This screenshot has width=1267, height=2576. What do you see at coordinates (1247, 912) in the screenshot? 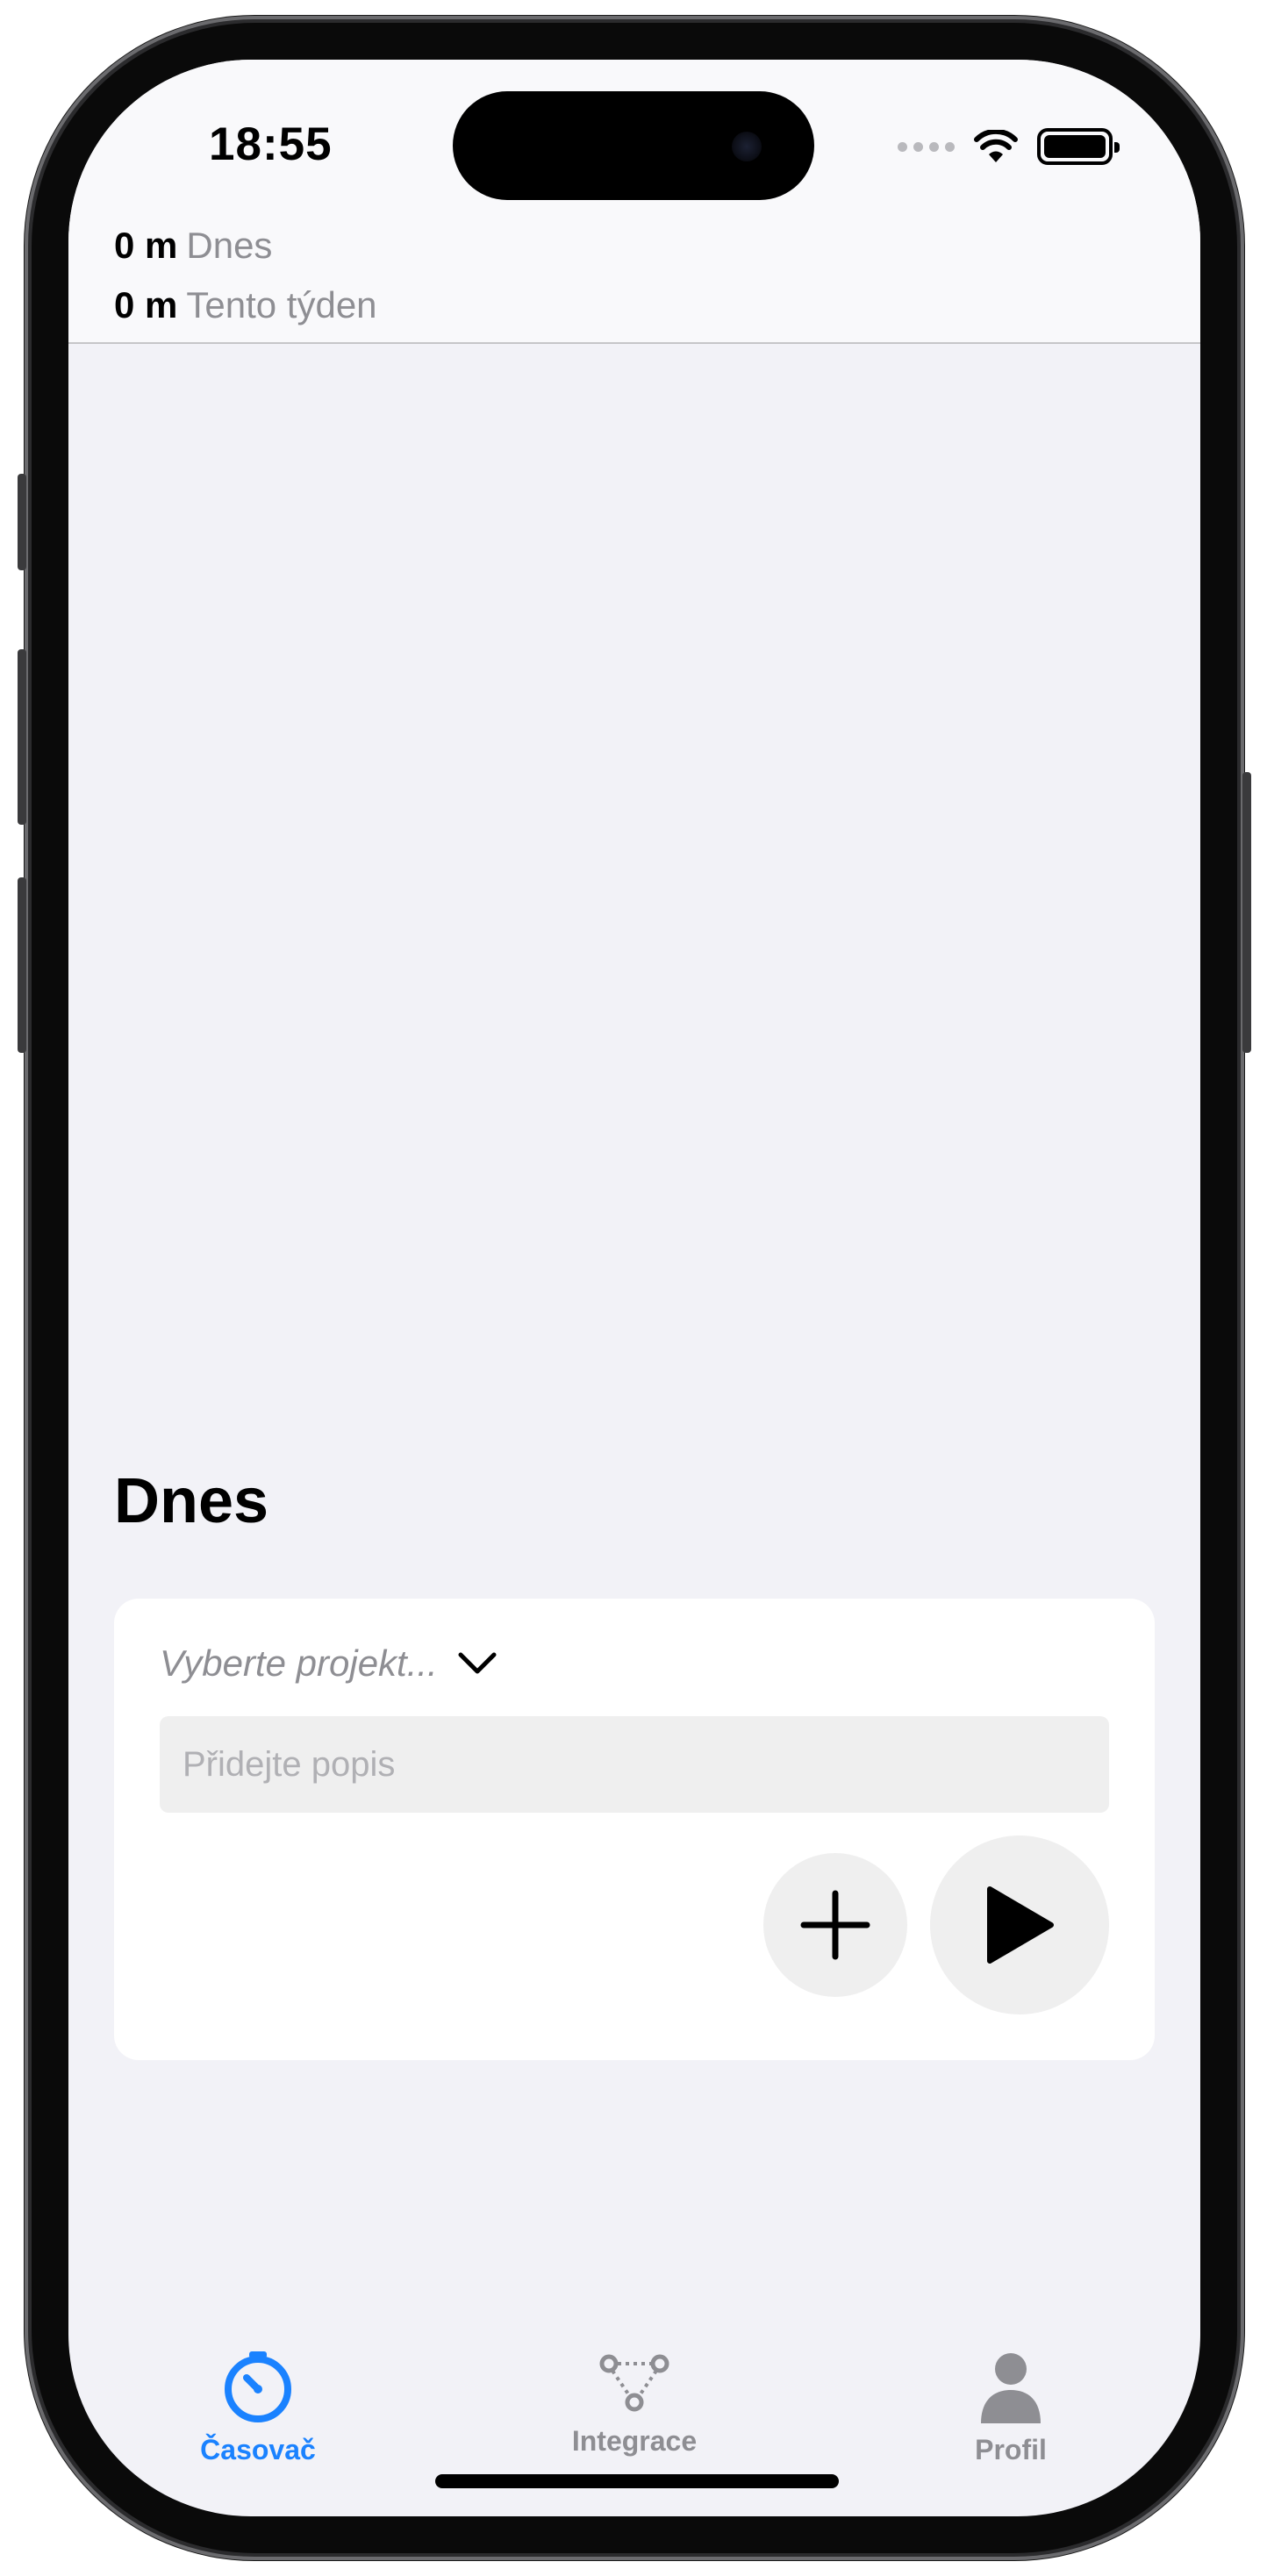
I see `power-button` at bounding box center [1247, 912].